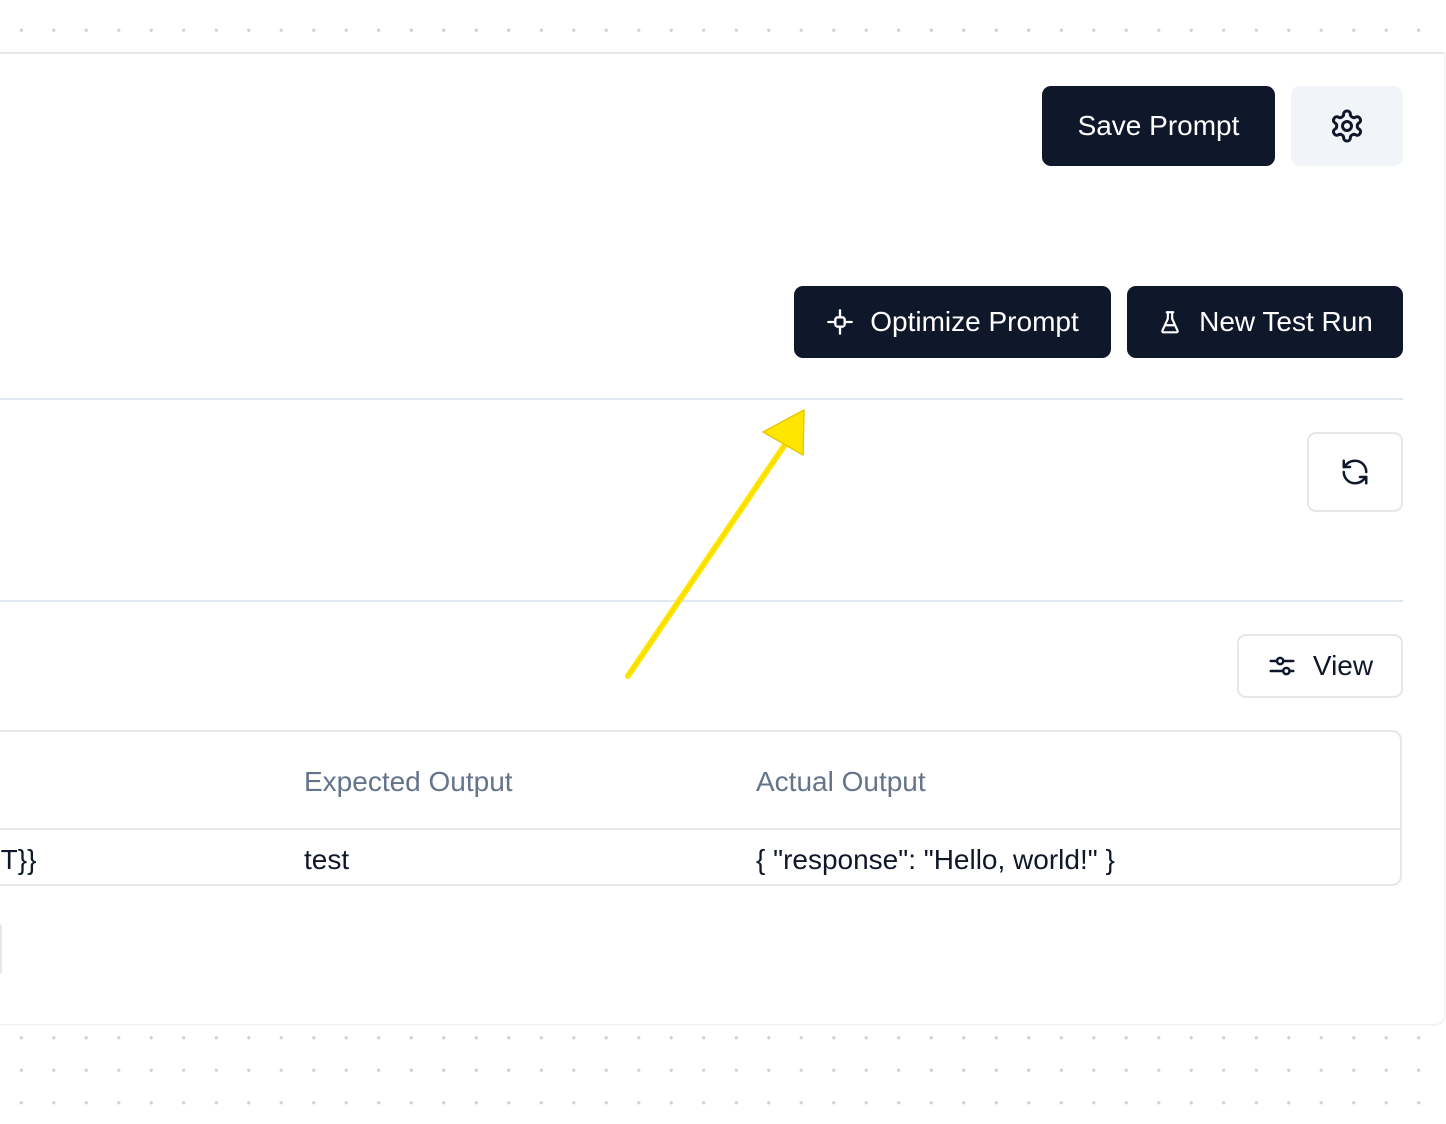 This screenshot has width=1446, height=1124. What do you see at coordinates (1282, 666) in the screenshot?
I see `sliders-icon` at bounding box center [1282, 666].